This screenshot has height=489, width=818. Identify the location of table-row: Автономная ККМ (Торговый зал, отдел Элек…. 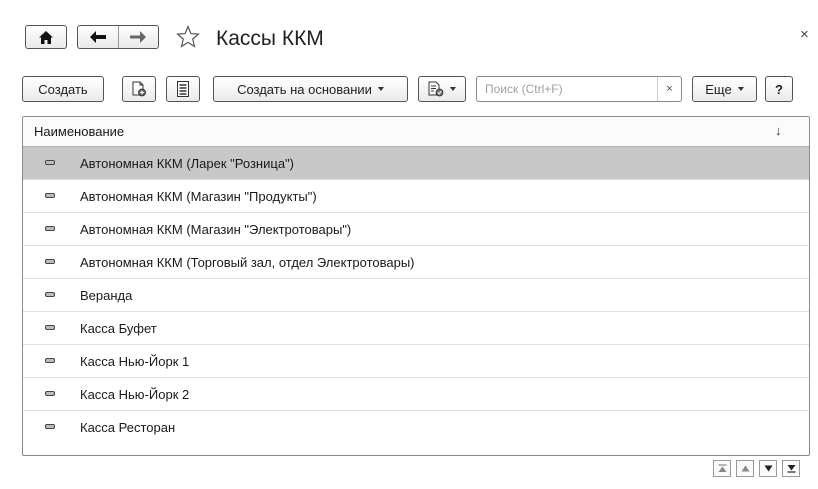
(416, 262).